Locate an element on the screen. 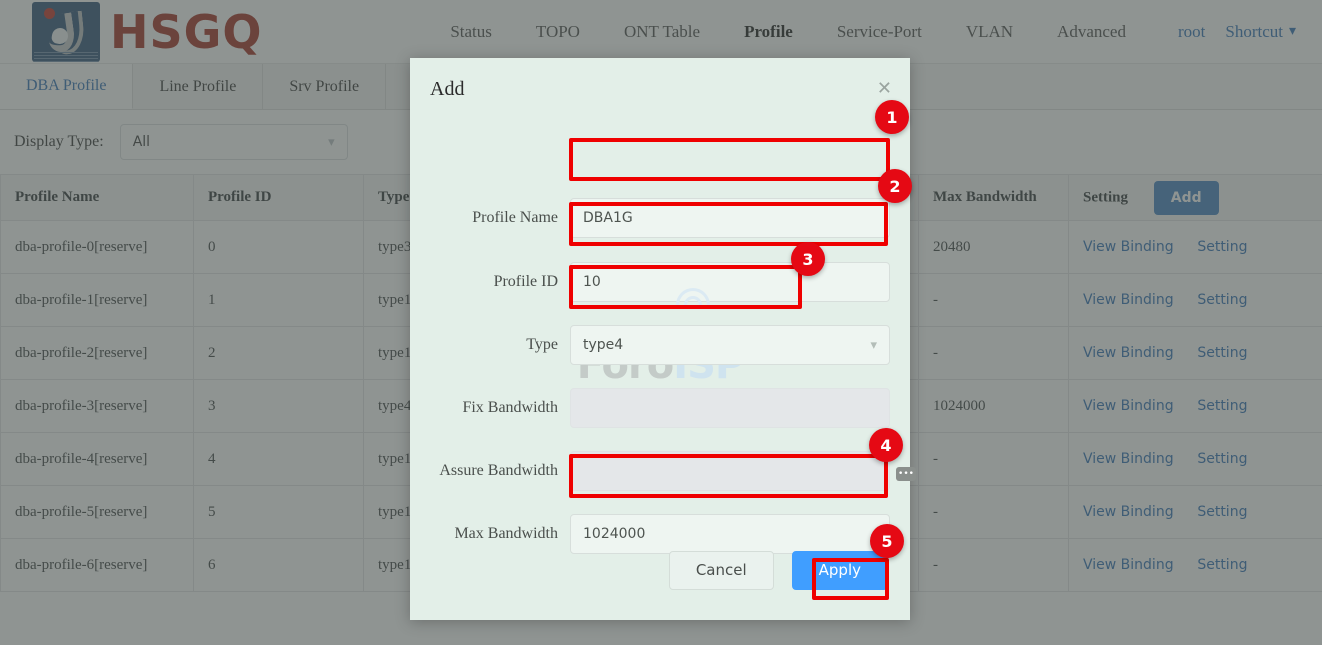 The image size is (1322, 645). field-row-profile-id: Profile ID 10 is located at coordinates (660, 282).